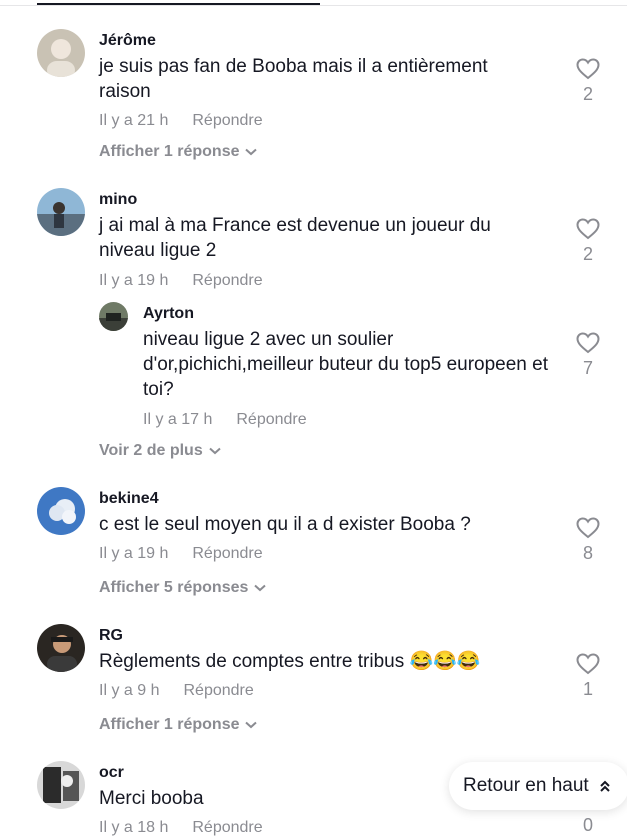 The width and height of the screenshot is (627, 837). Describe the element at coordinates (129, 690) in the screenshot. I see `comment-time: Il y a 9 h` at that location.